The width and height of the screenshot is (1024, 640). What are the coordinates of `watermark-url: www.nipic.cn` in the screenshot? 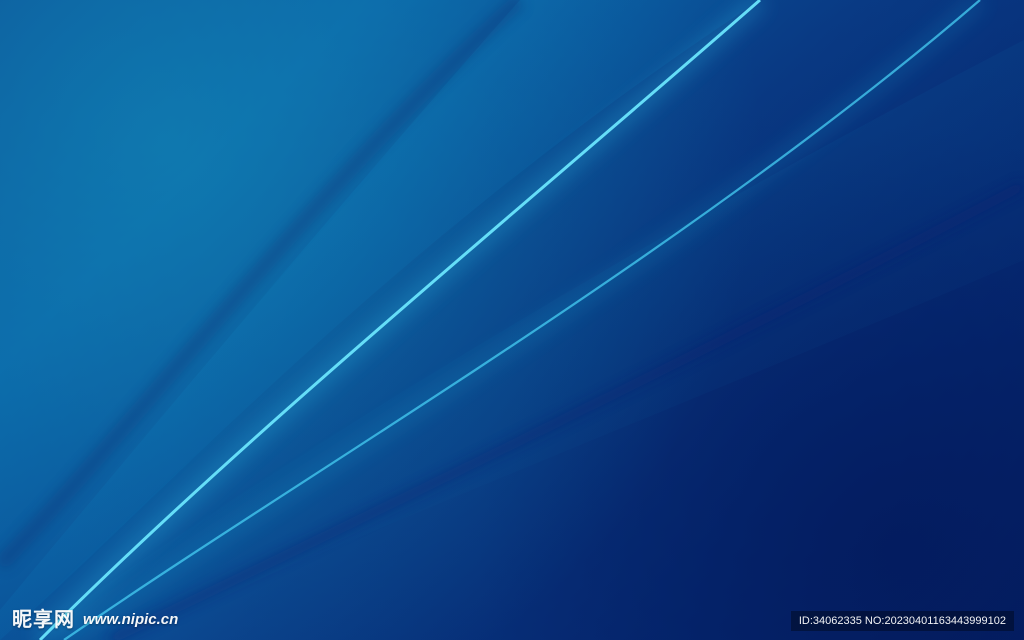 It's located at (131, 619).